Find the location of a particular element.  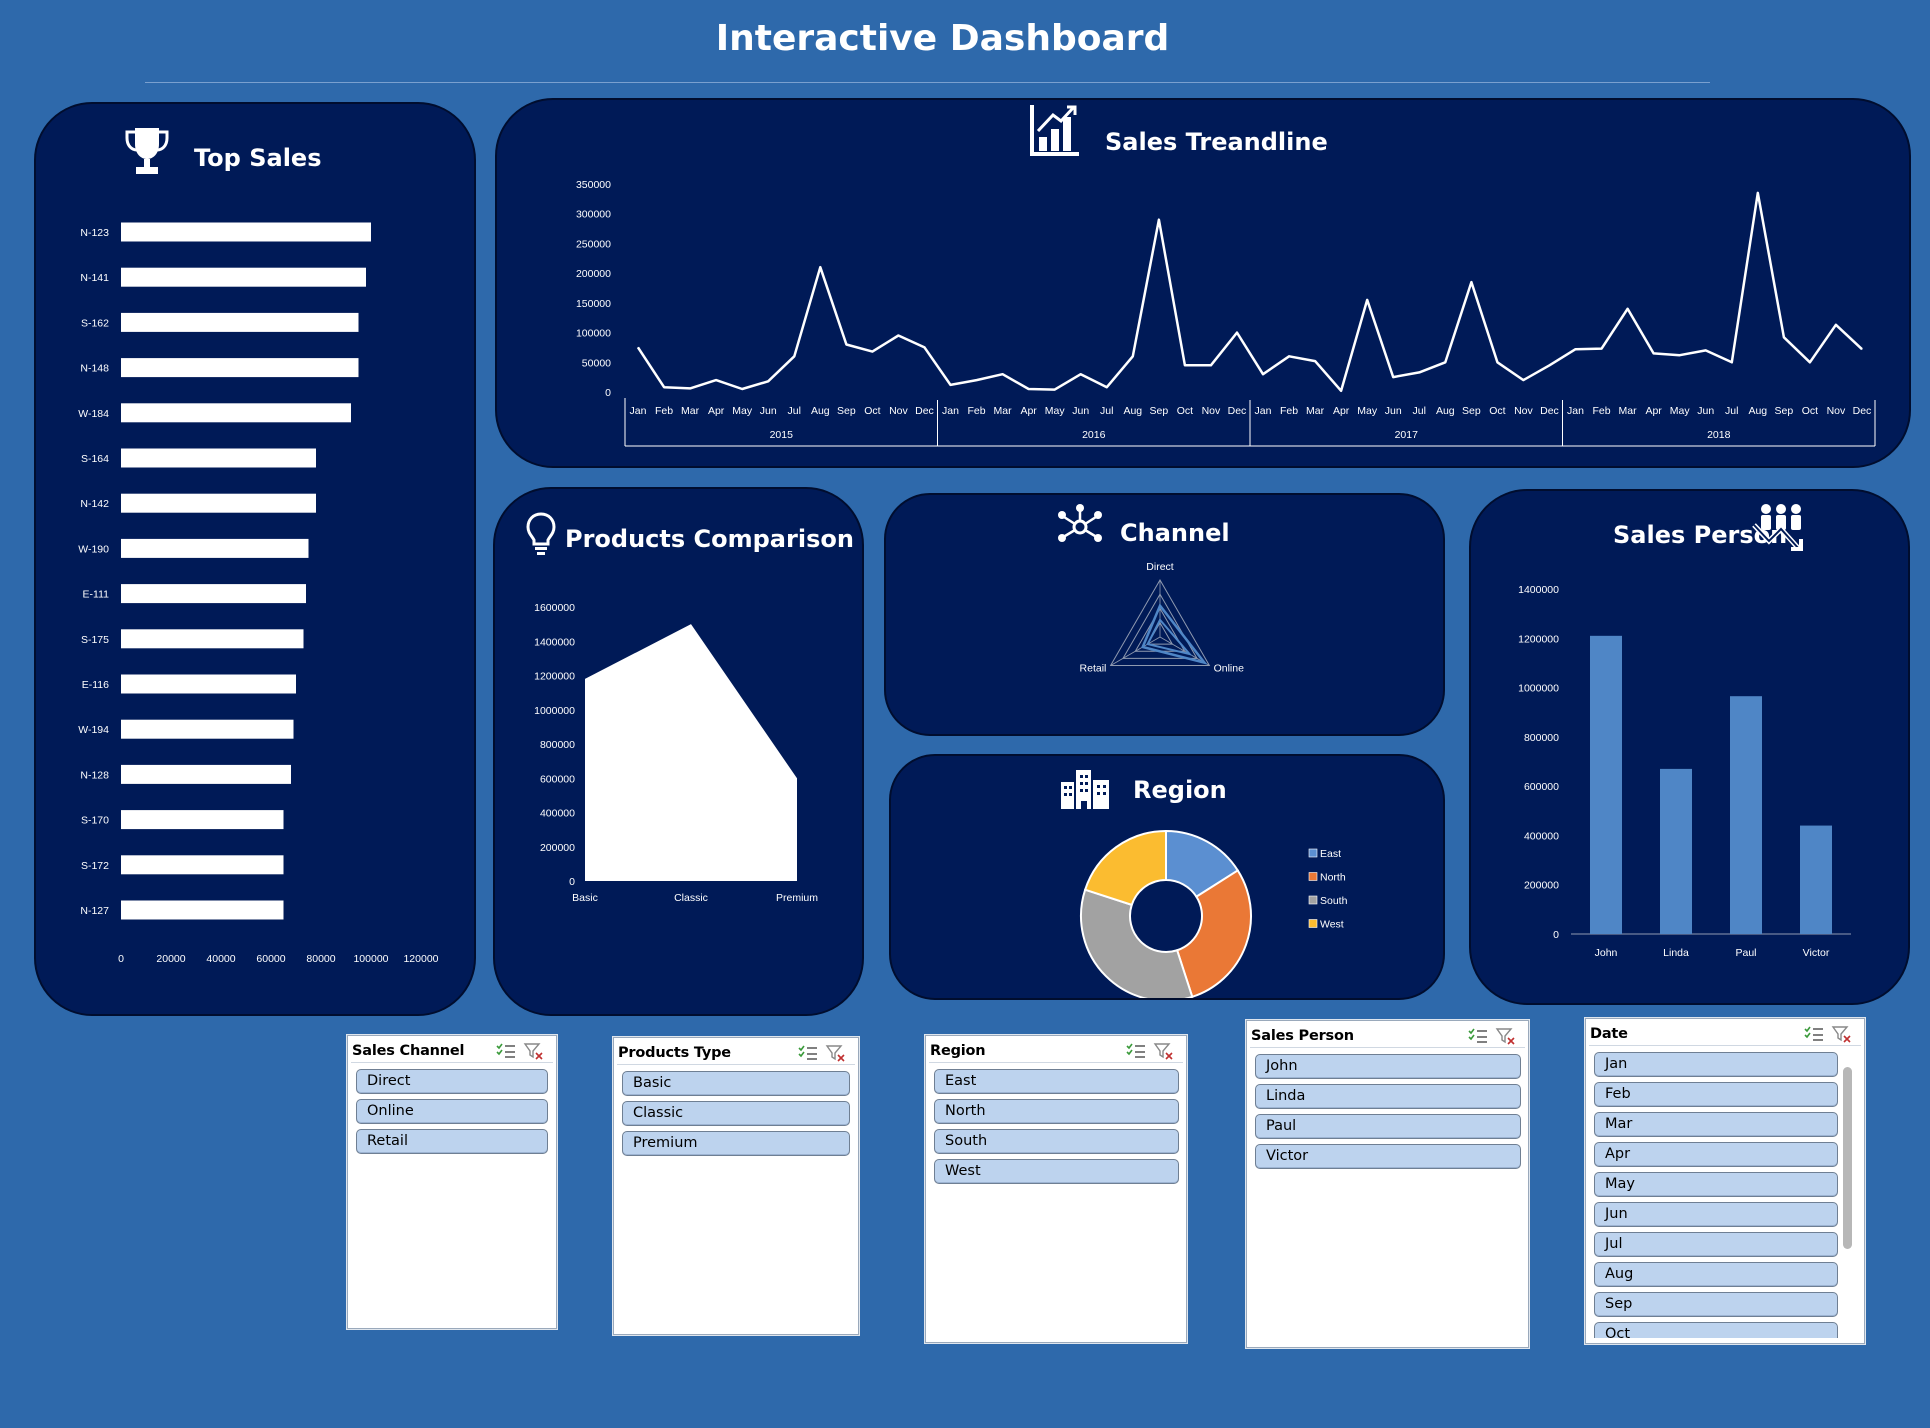

slicer-item-south: South is located at coordinates (1056, 1141).